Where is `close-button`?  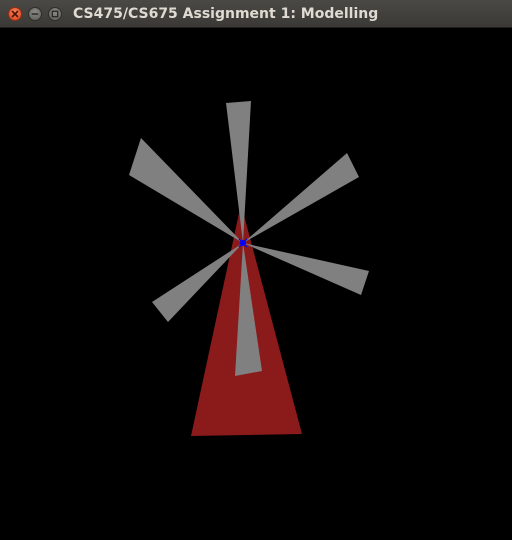 close-button is located at coordinates (15, 14).